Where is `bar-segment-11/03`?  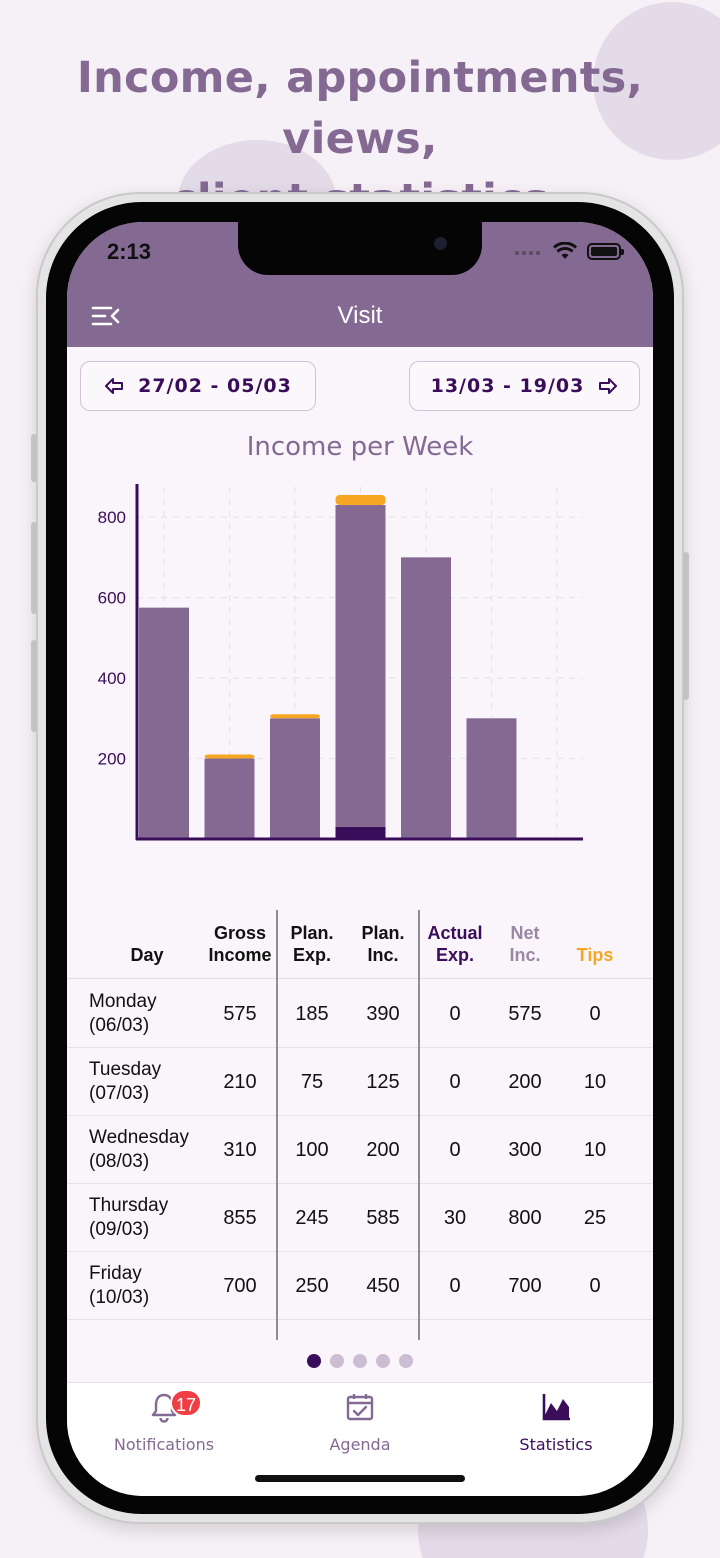 bar-segment-11/03 is located at coordinates (491, 778).